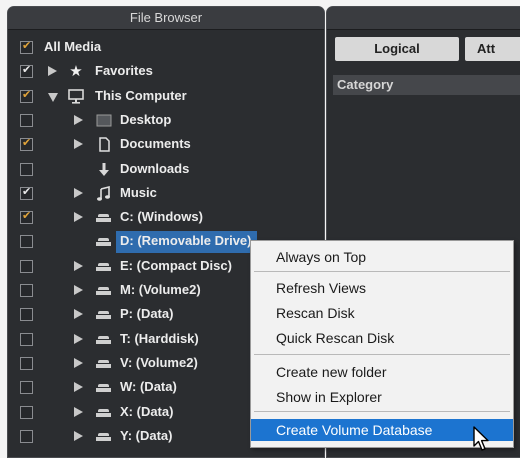  I want to click on tree-item: Documents, so click(166, 145).